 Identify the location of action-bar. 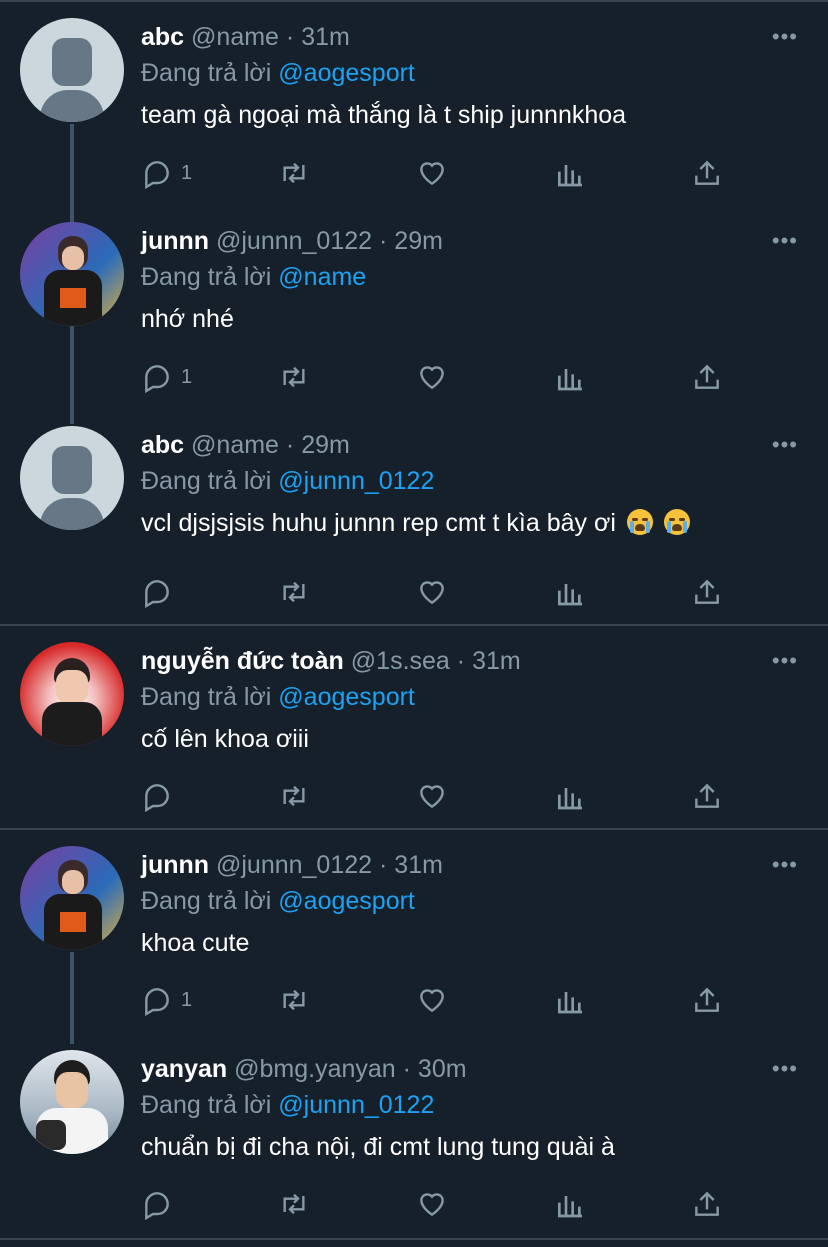
(441, 796).